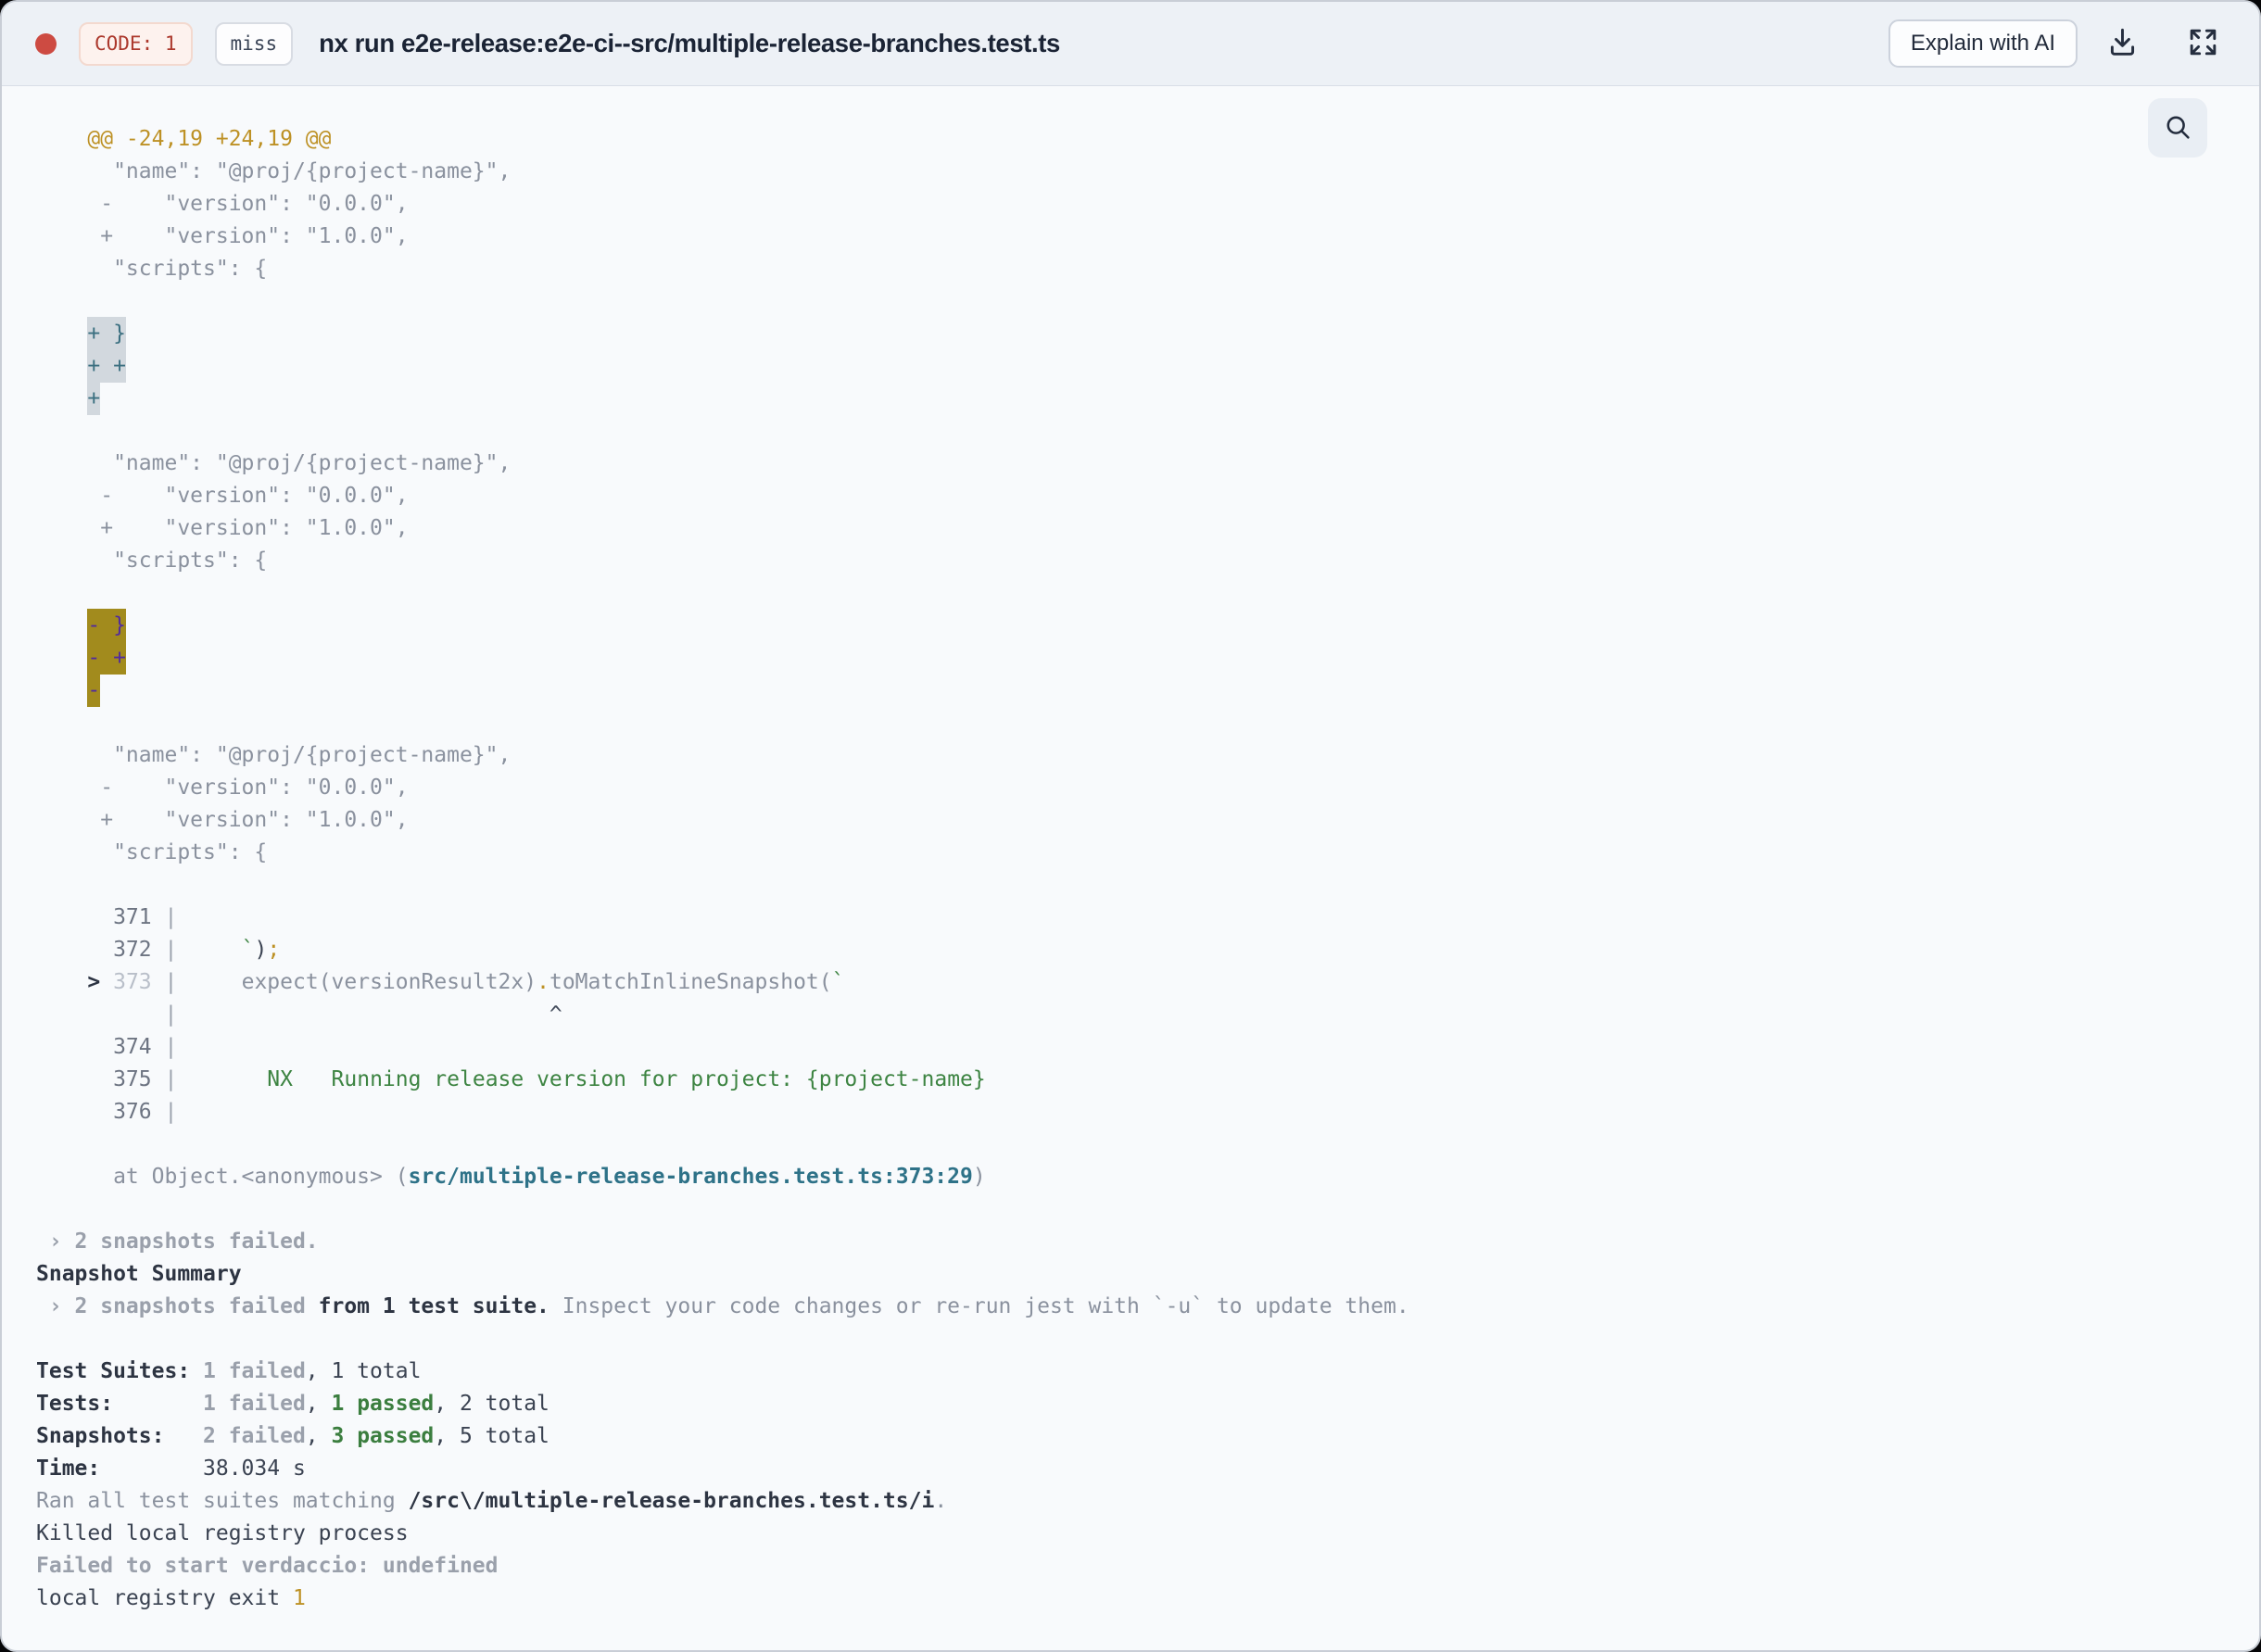 This screenshot has width=2261, height=1652. What do you see at coordinates (229, 1371) in the screenshot?
I see `terminal-line: Test Suites: 1 failed, 1 total` at bounding box center [229, 1371].